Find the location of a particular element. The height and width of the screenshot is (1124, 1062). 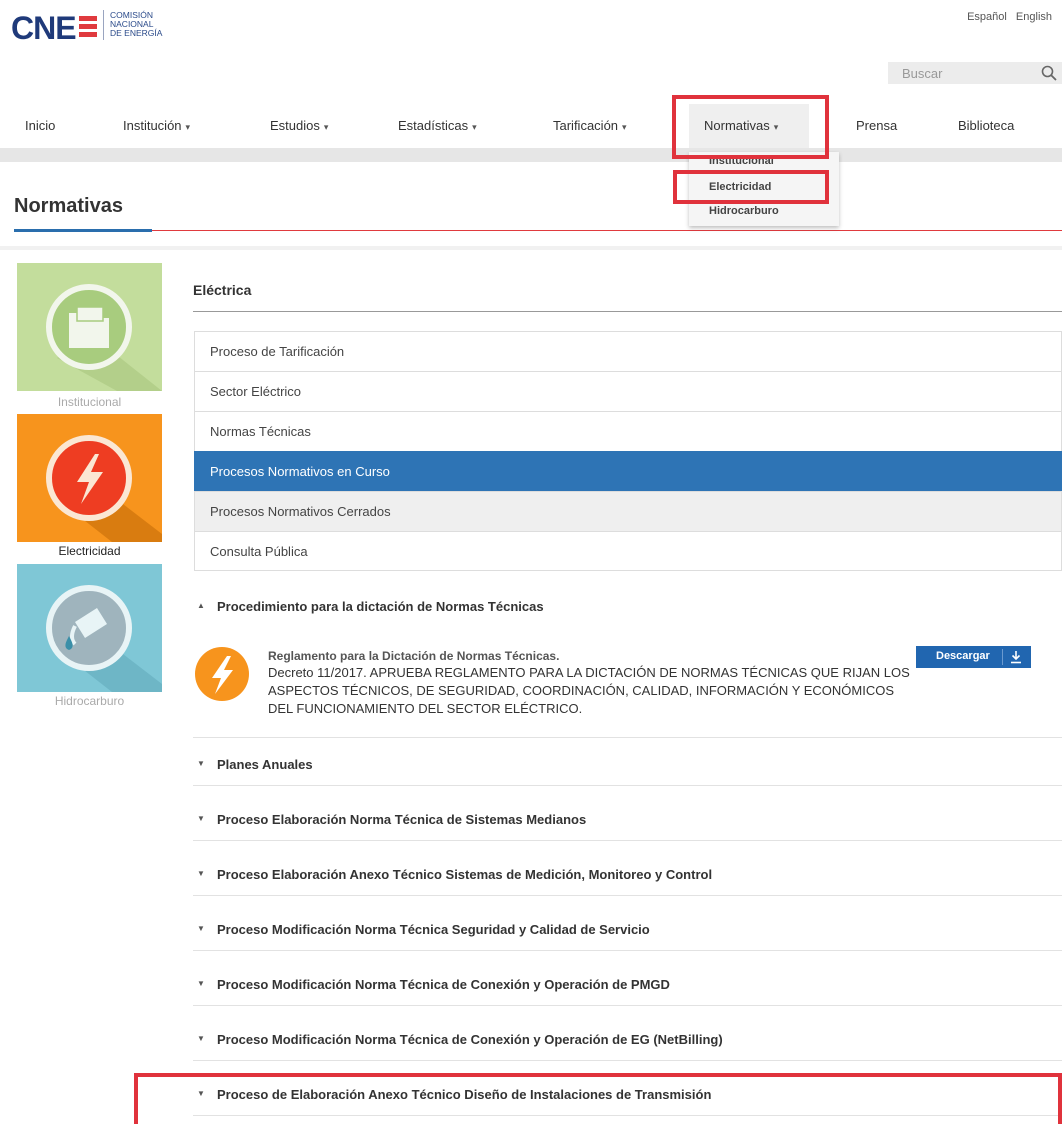

sub-menu-item-tarificacion: Proceso de Tarificación is located at coordinates (628, 351).